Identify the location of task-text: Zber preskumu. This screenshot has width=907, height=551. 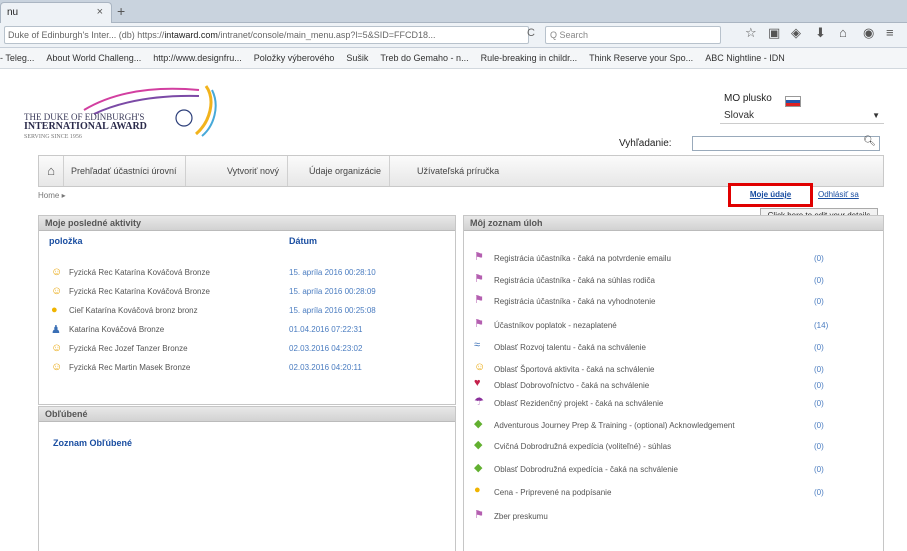
(521, 516).